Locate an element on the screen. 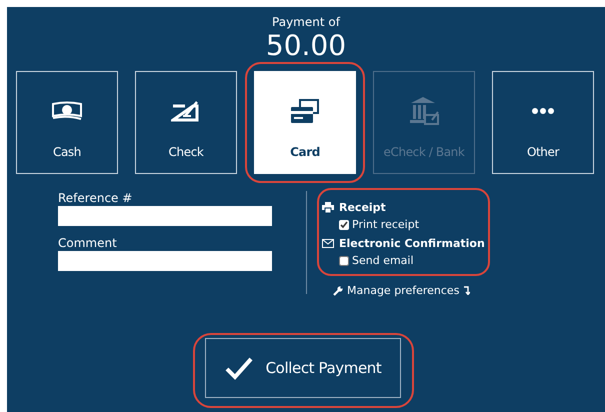 This screenshot has height=412, width=605. cash-icon is located at coordinates (67, 111).